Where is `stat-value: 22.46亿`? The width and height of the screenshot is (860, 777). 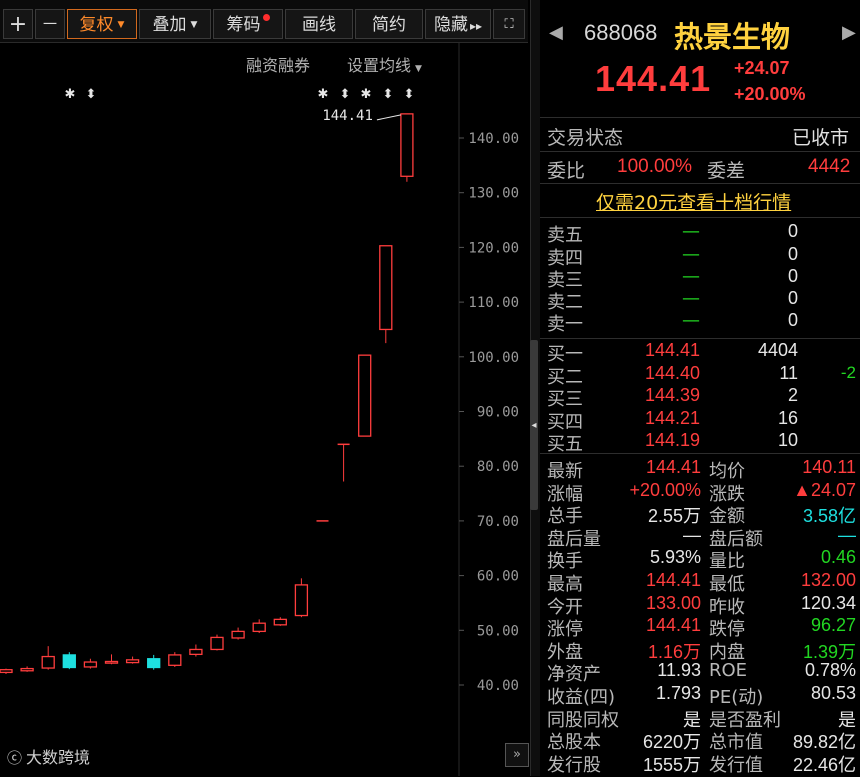
stat-value: 22.46亿 is located at coordinates (824, 764).